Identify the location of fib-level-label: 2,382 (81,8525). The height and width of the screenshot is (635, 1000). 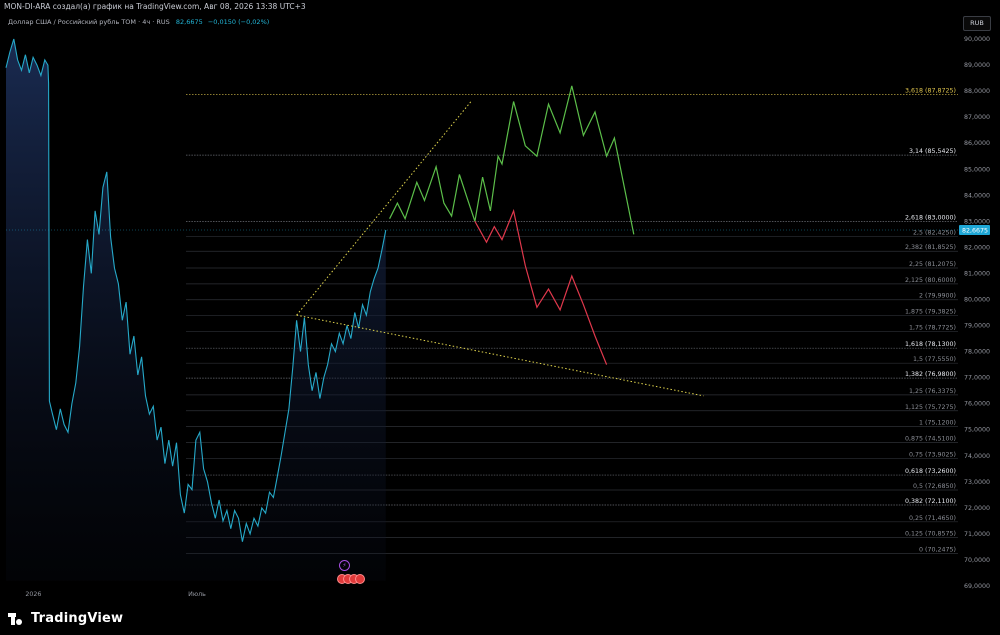
(930, 247).